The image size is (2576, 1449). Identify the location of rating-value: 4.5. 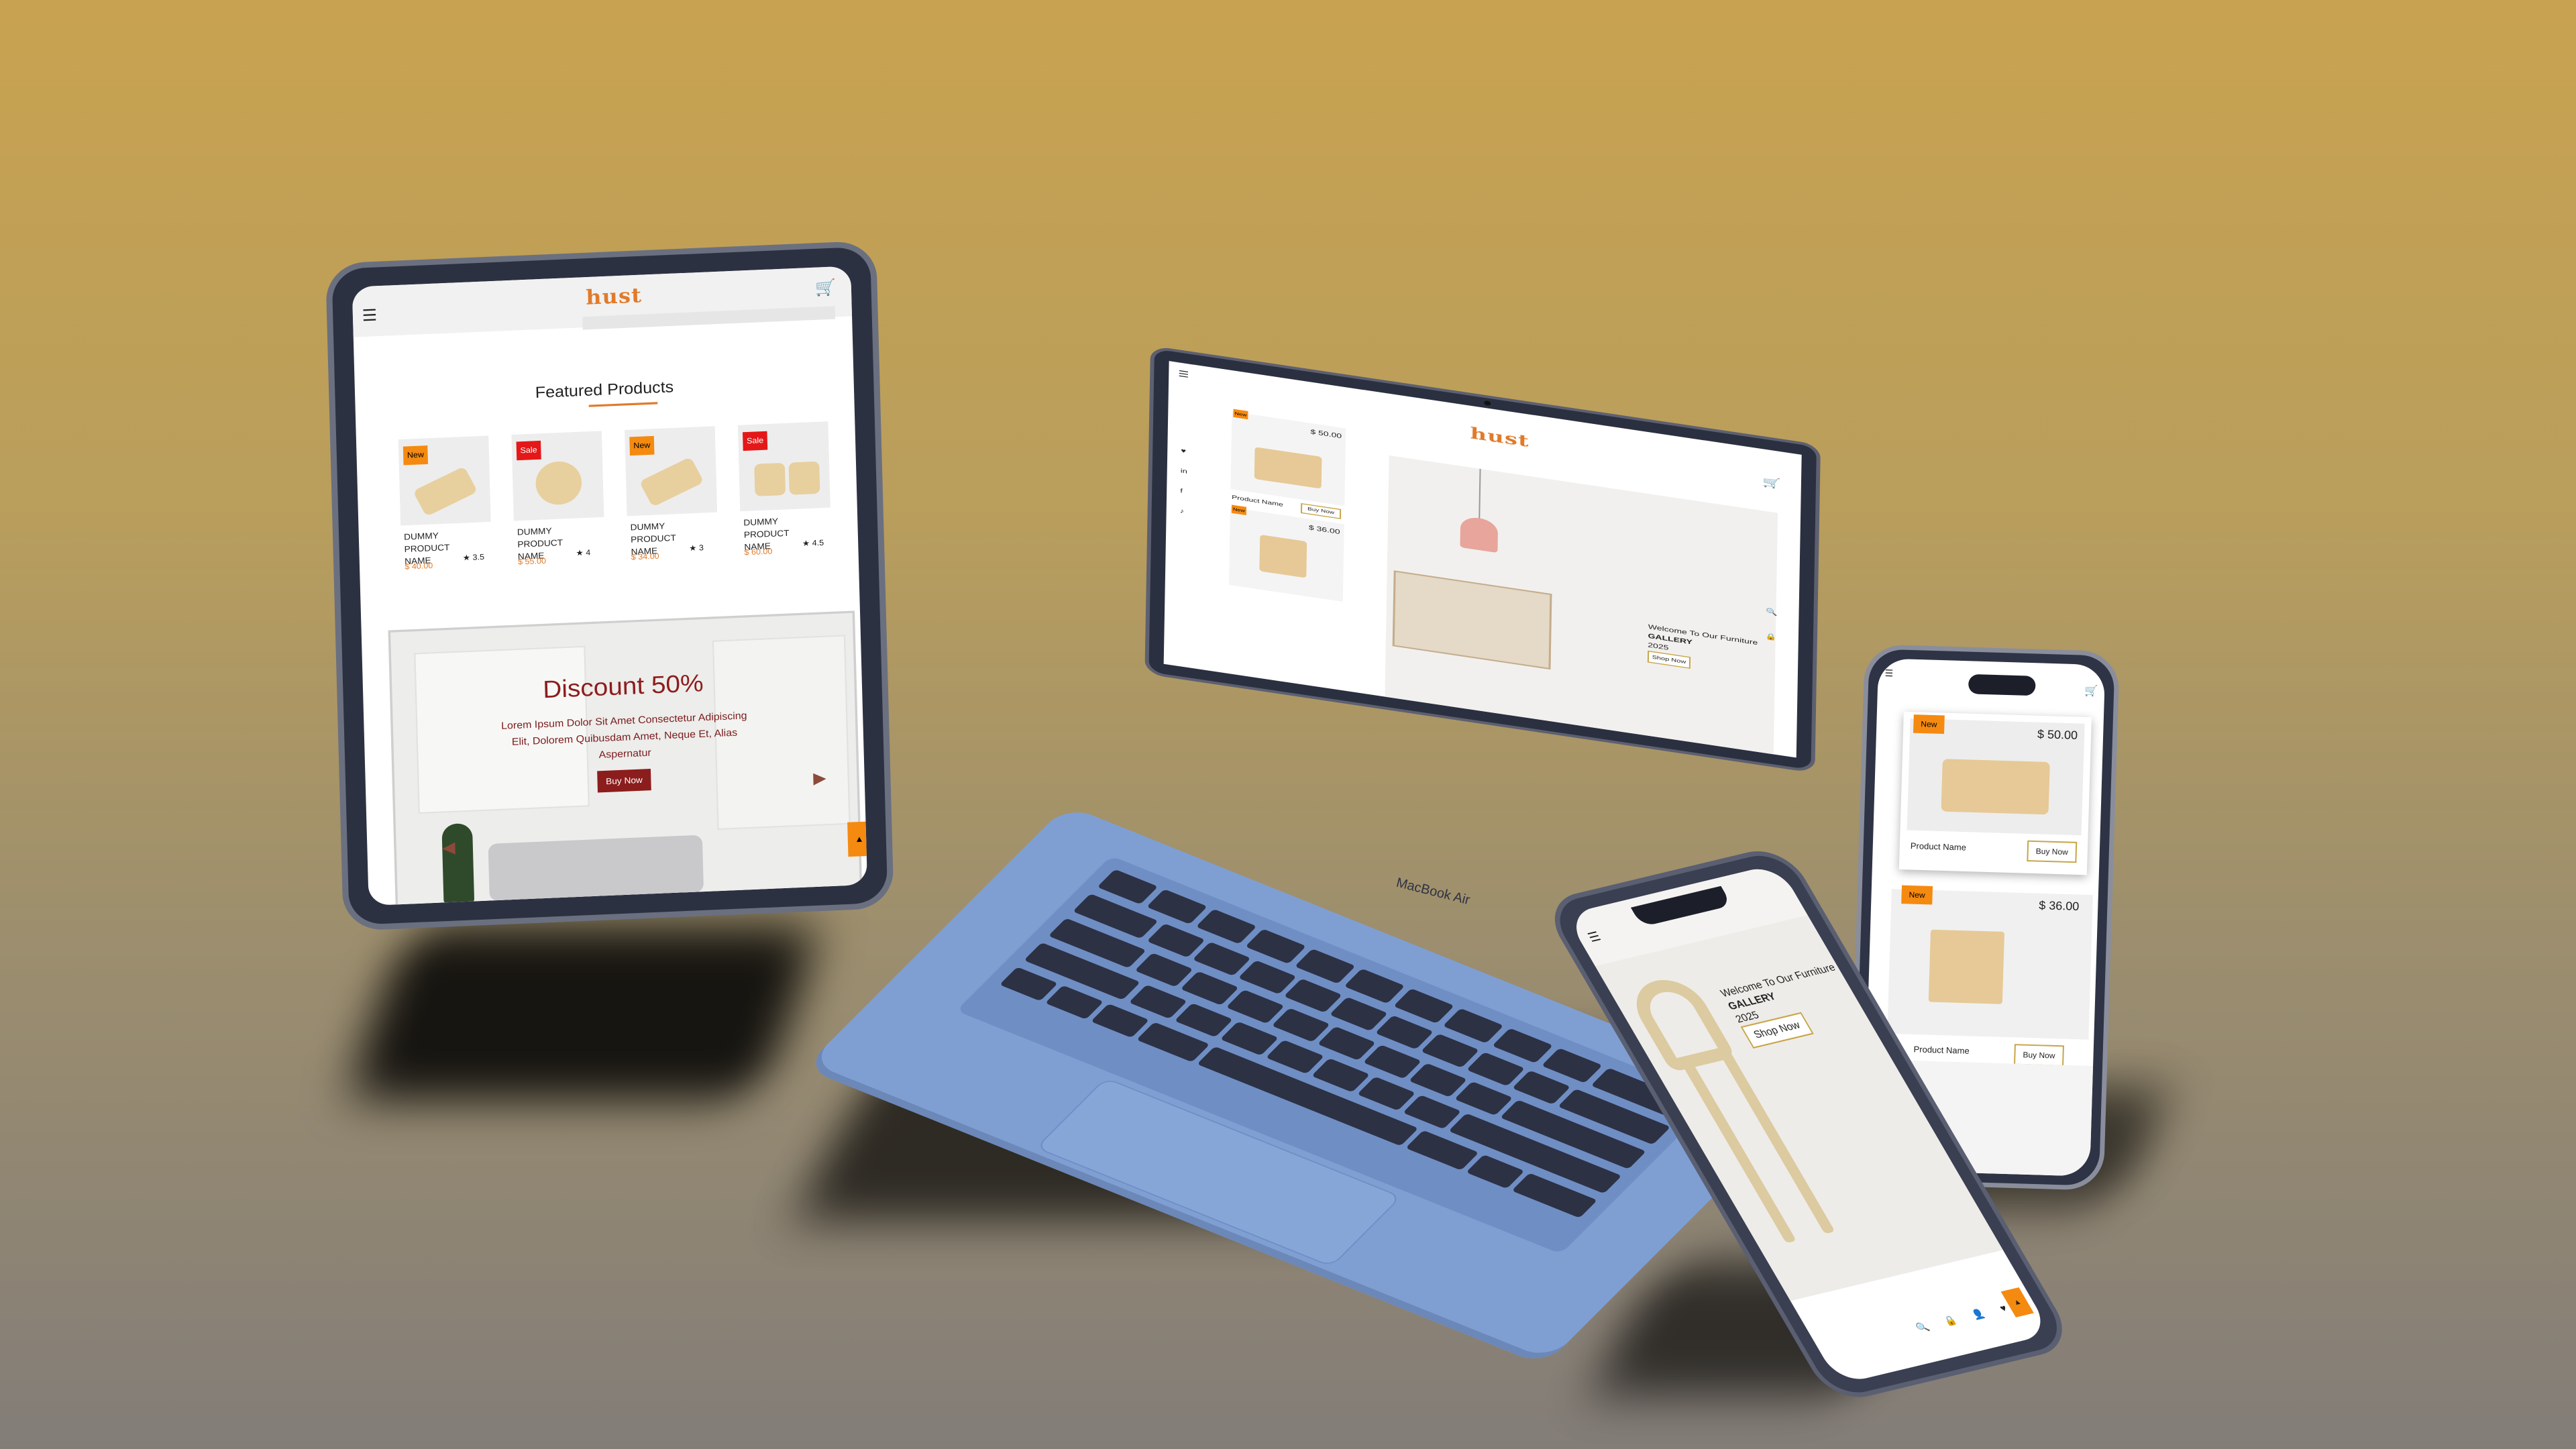
(818, 543).